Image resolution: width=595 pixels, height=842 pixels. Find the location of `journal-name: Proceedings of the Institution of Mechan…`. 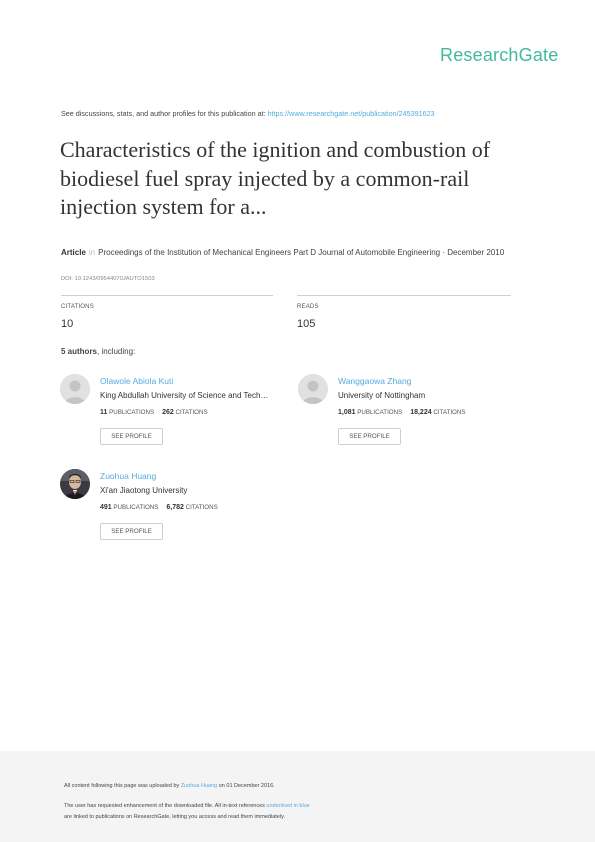

journal-name: Proceedings of the Institution of Mechan… is located at coordinates (301, 252).